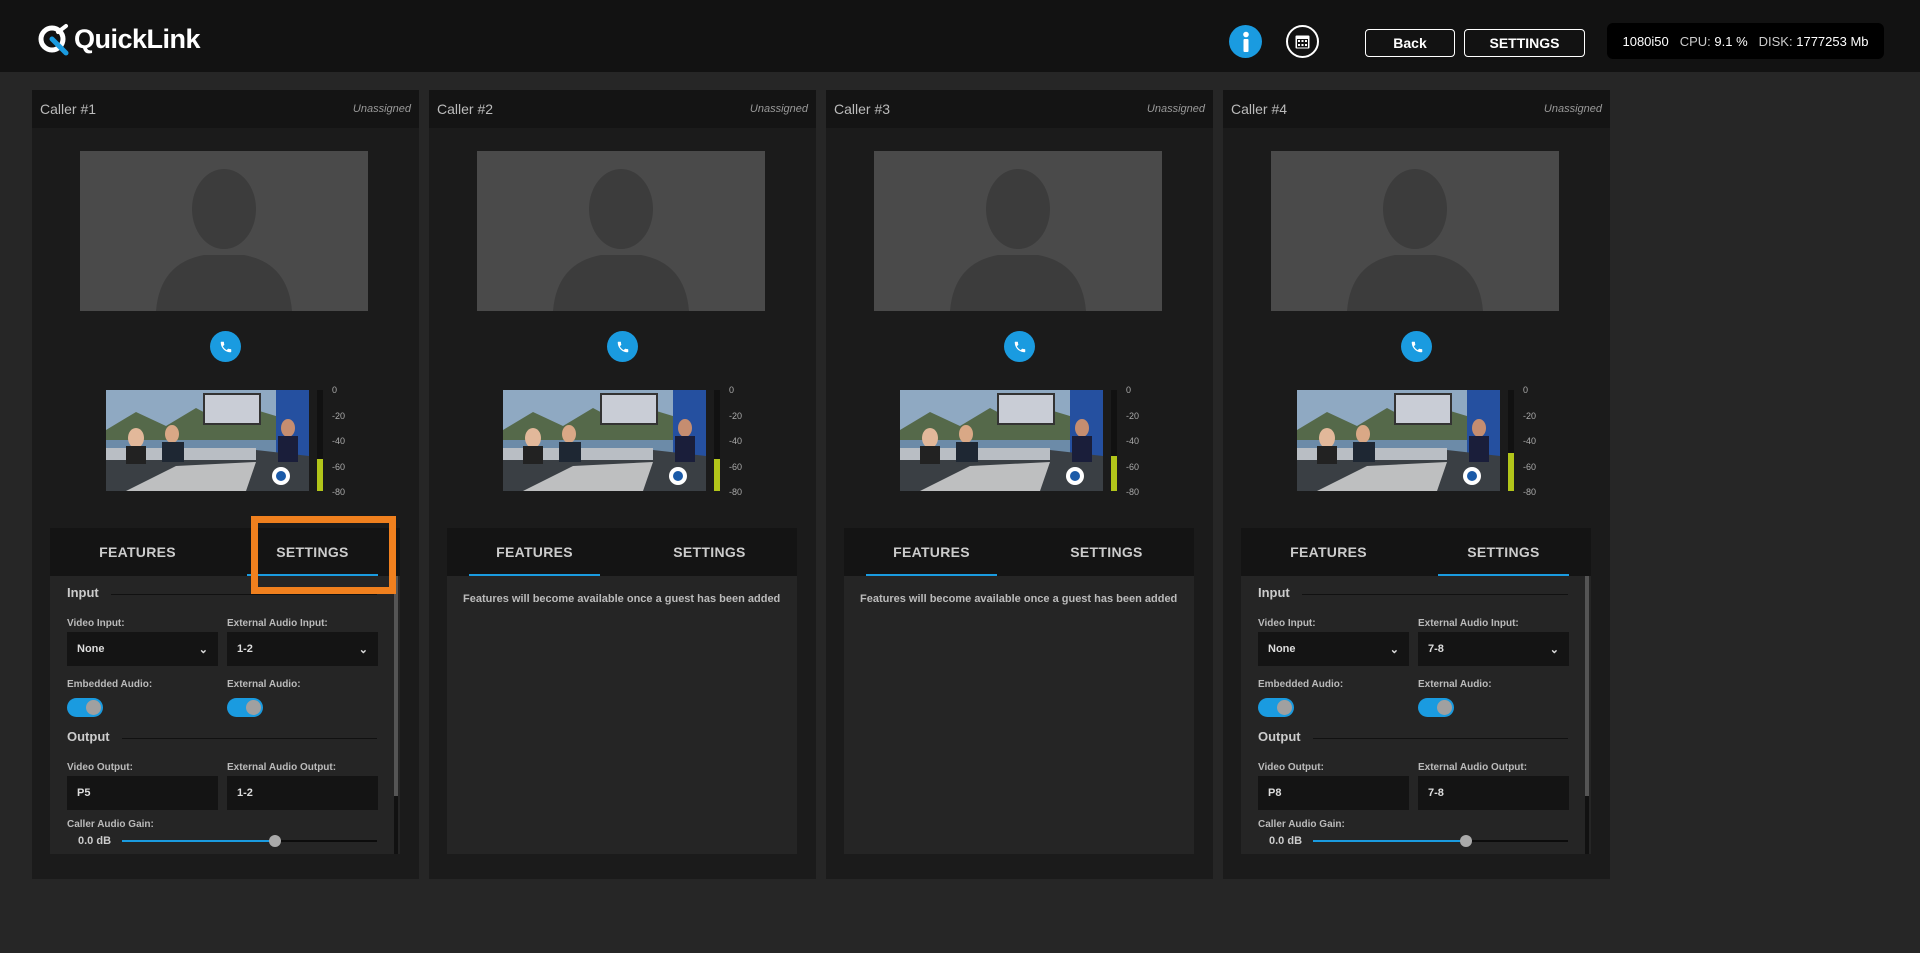  What do you see at coordinates (53, 39) in the screenshot?
I see `quicklink-logo-icon` at bounding box center [53, 39].